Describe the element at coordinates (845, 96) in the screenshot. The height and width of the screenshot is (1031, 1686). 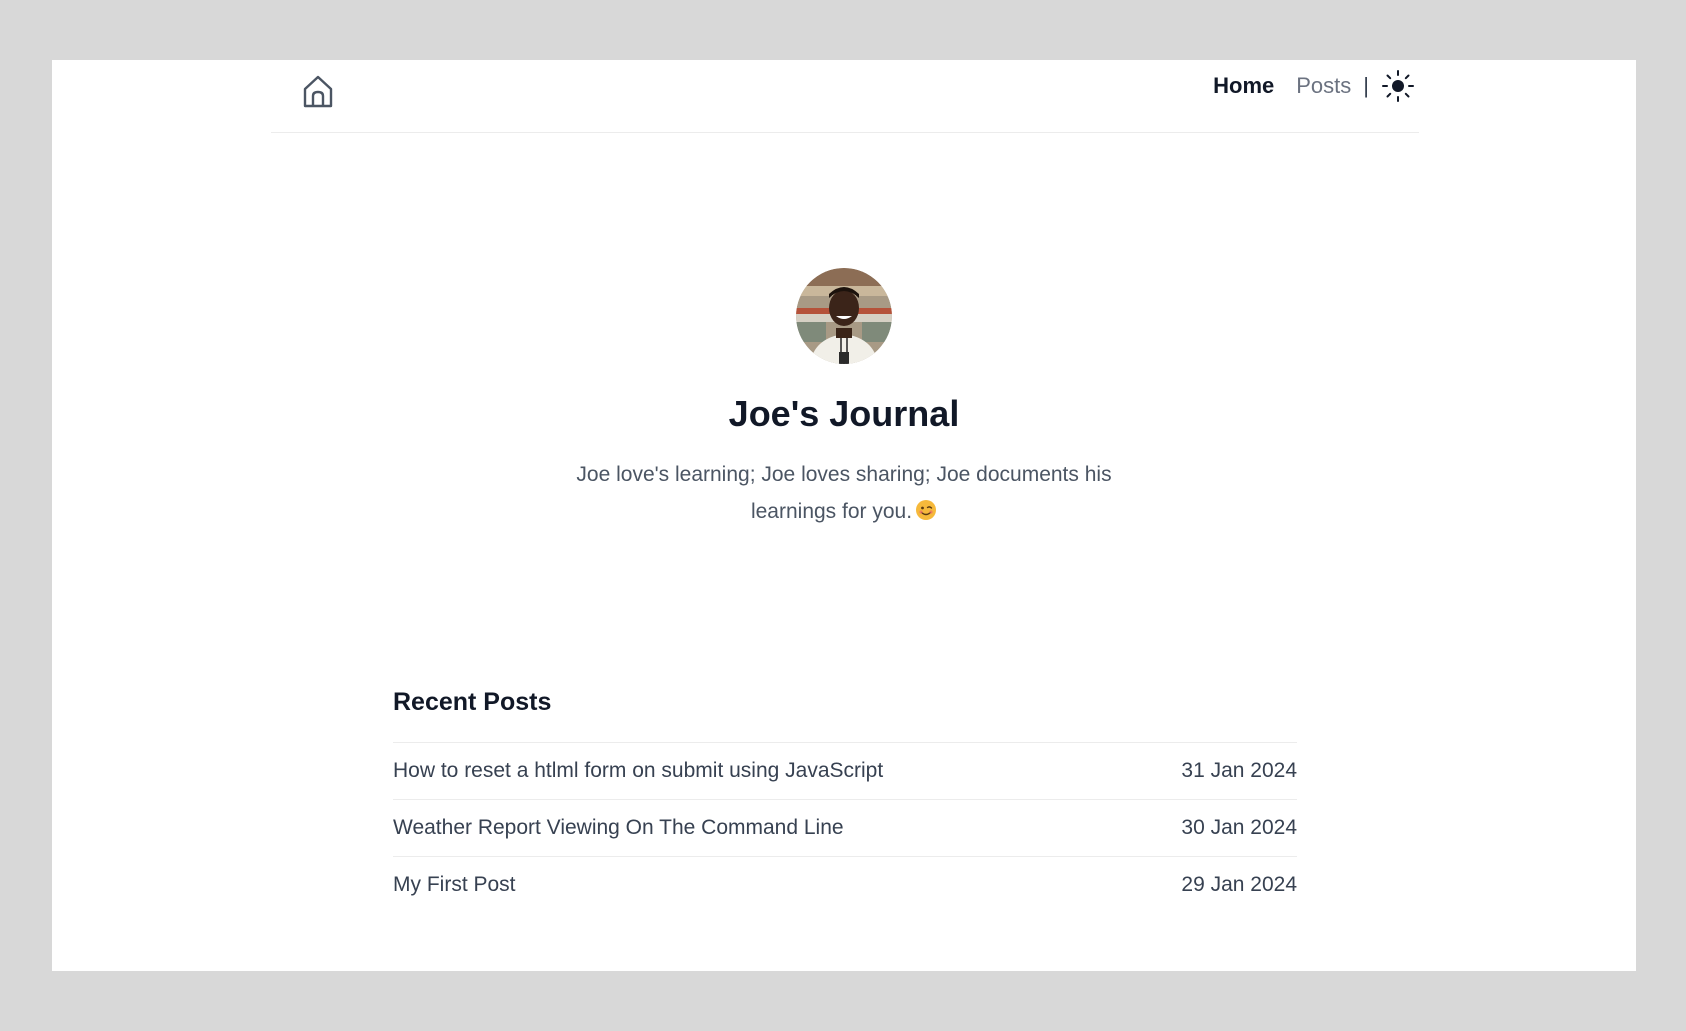
I see `navbar: Home Posts |` at that location.